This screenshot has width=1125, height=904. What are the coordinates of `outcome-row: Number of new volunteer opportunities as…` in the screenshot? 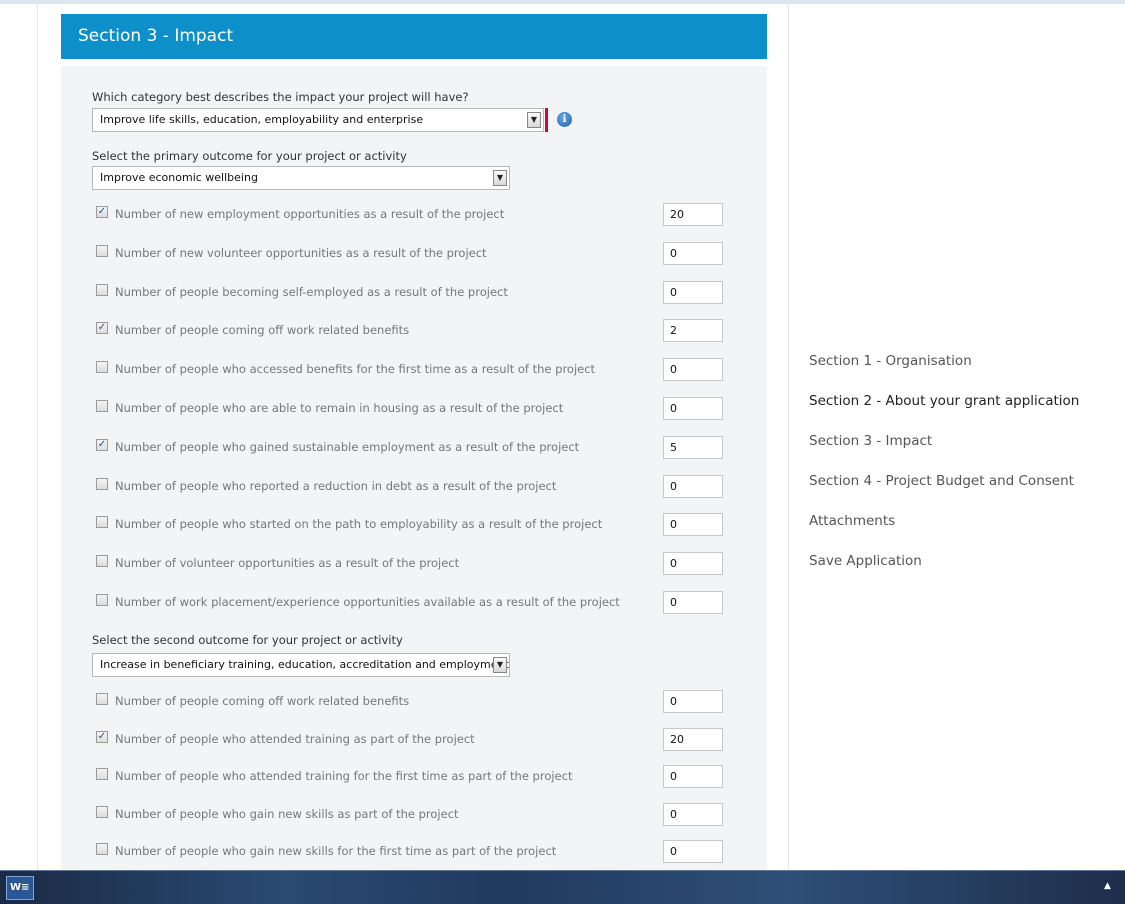 It's located at (411, 253).